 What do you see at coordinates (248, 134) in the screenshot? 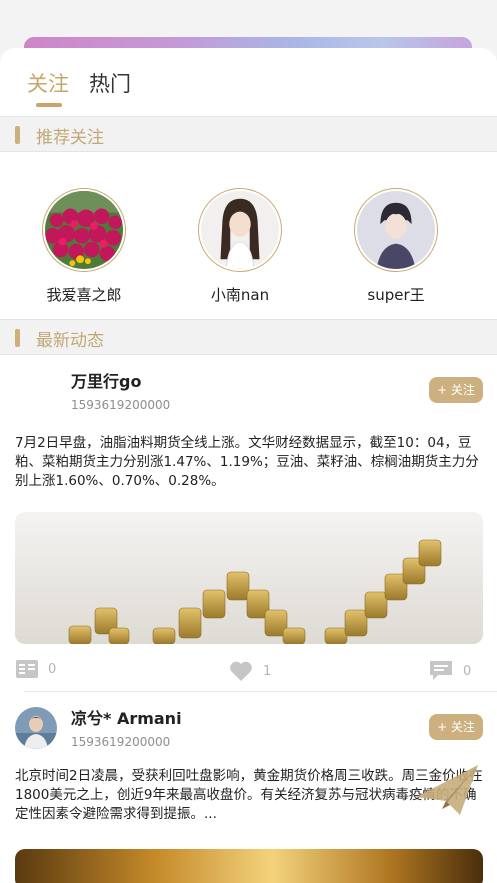
I see `section-recommend: 推荐关注` at bounding box center [248, 134].